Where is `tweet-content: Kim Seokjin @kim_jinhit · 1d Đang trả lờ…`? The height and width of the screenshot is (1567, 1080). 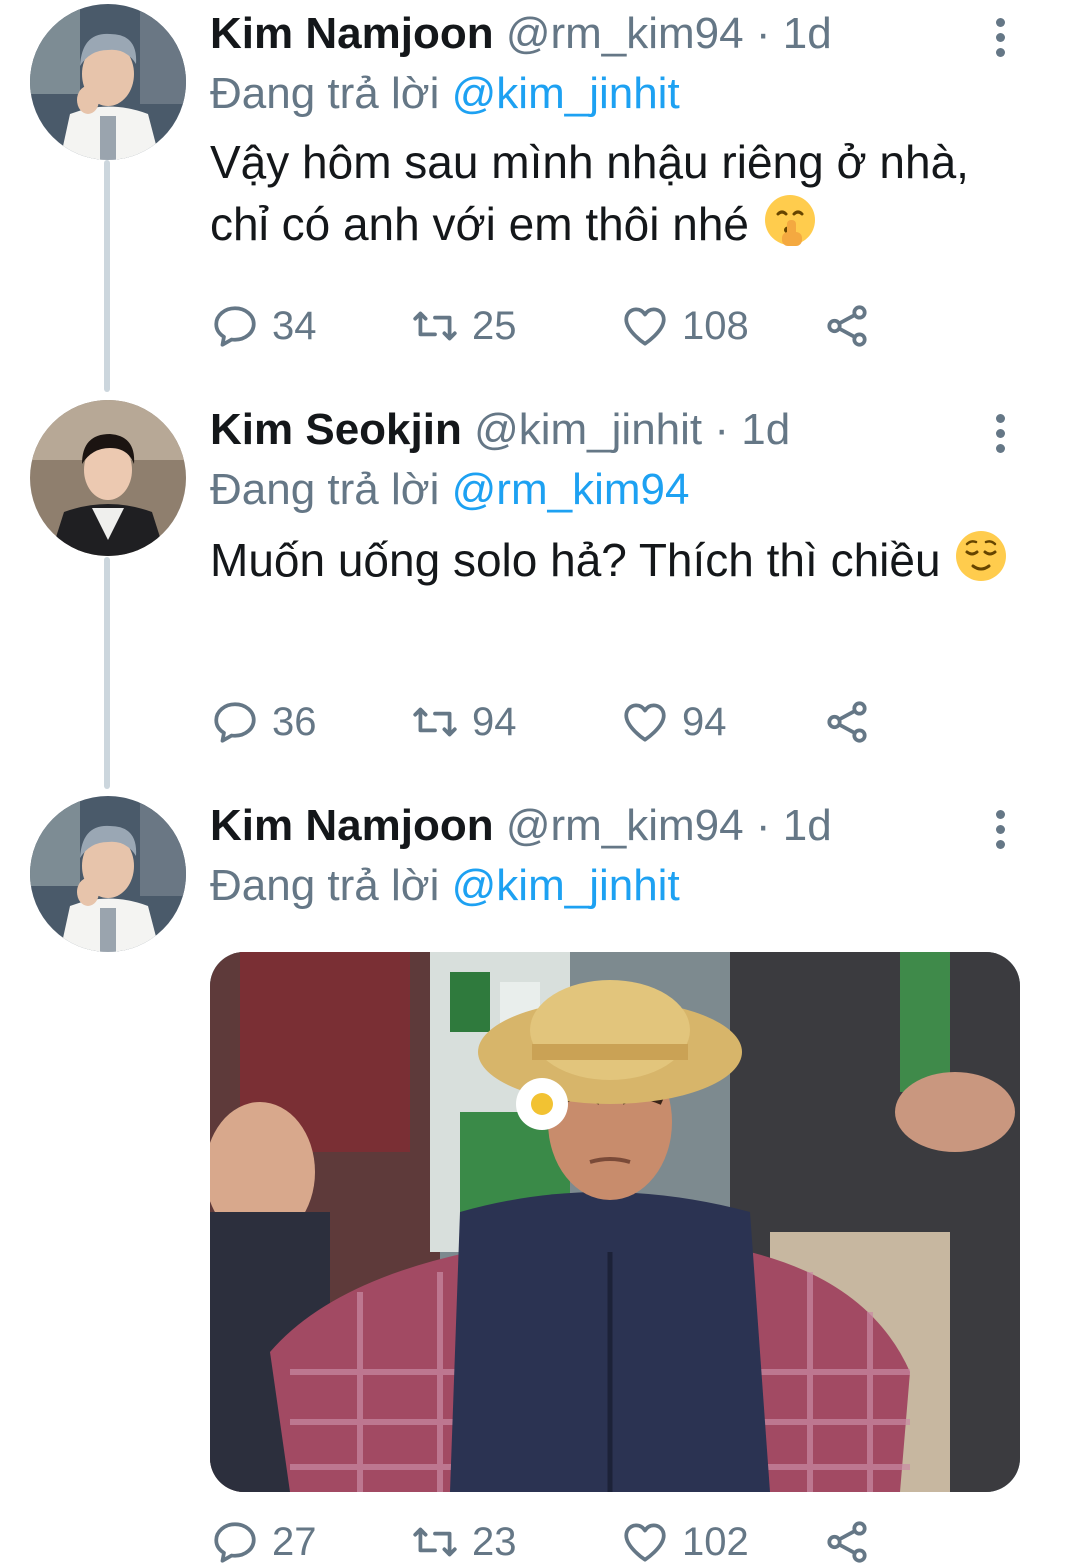
tweet-content: Kim Seokjin @kim_jinhit · 1d Đang trả lờ… is located at coordinates (615, 495).